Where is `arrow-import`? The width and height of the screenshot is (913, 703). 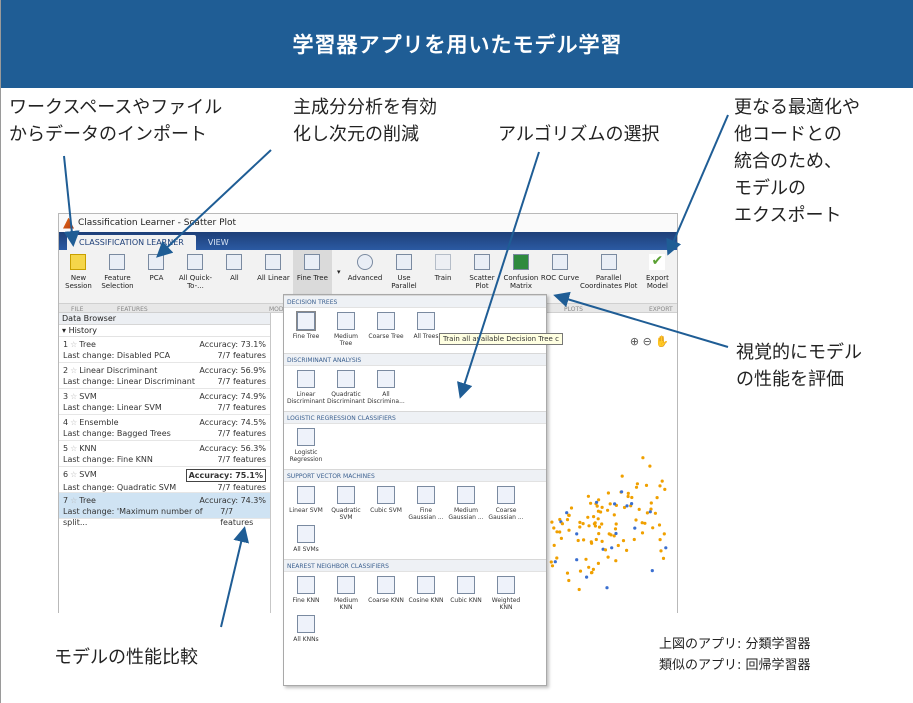 arrow-import is located at coordinates (71, 201).